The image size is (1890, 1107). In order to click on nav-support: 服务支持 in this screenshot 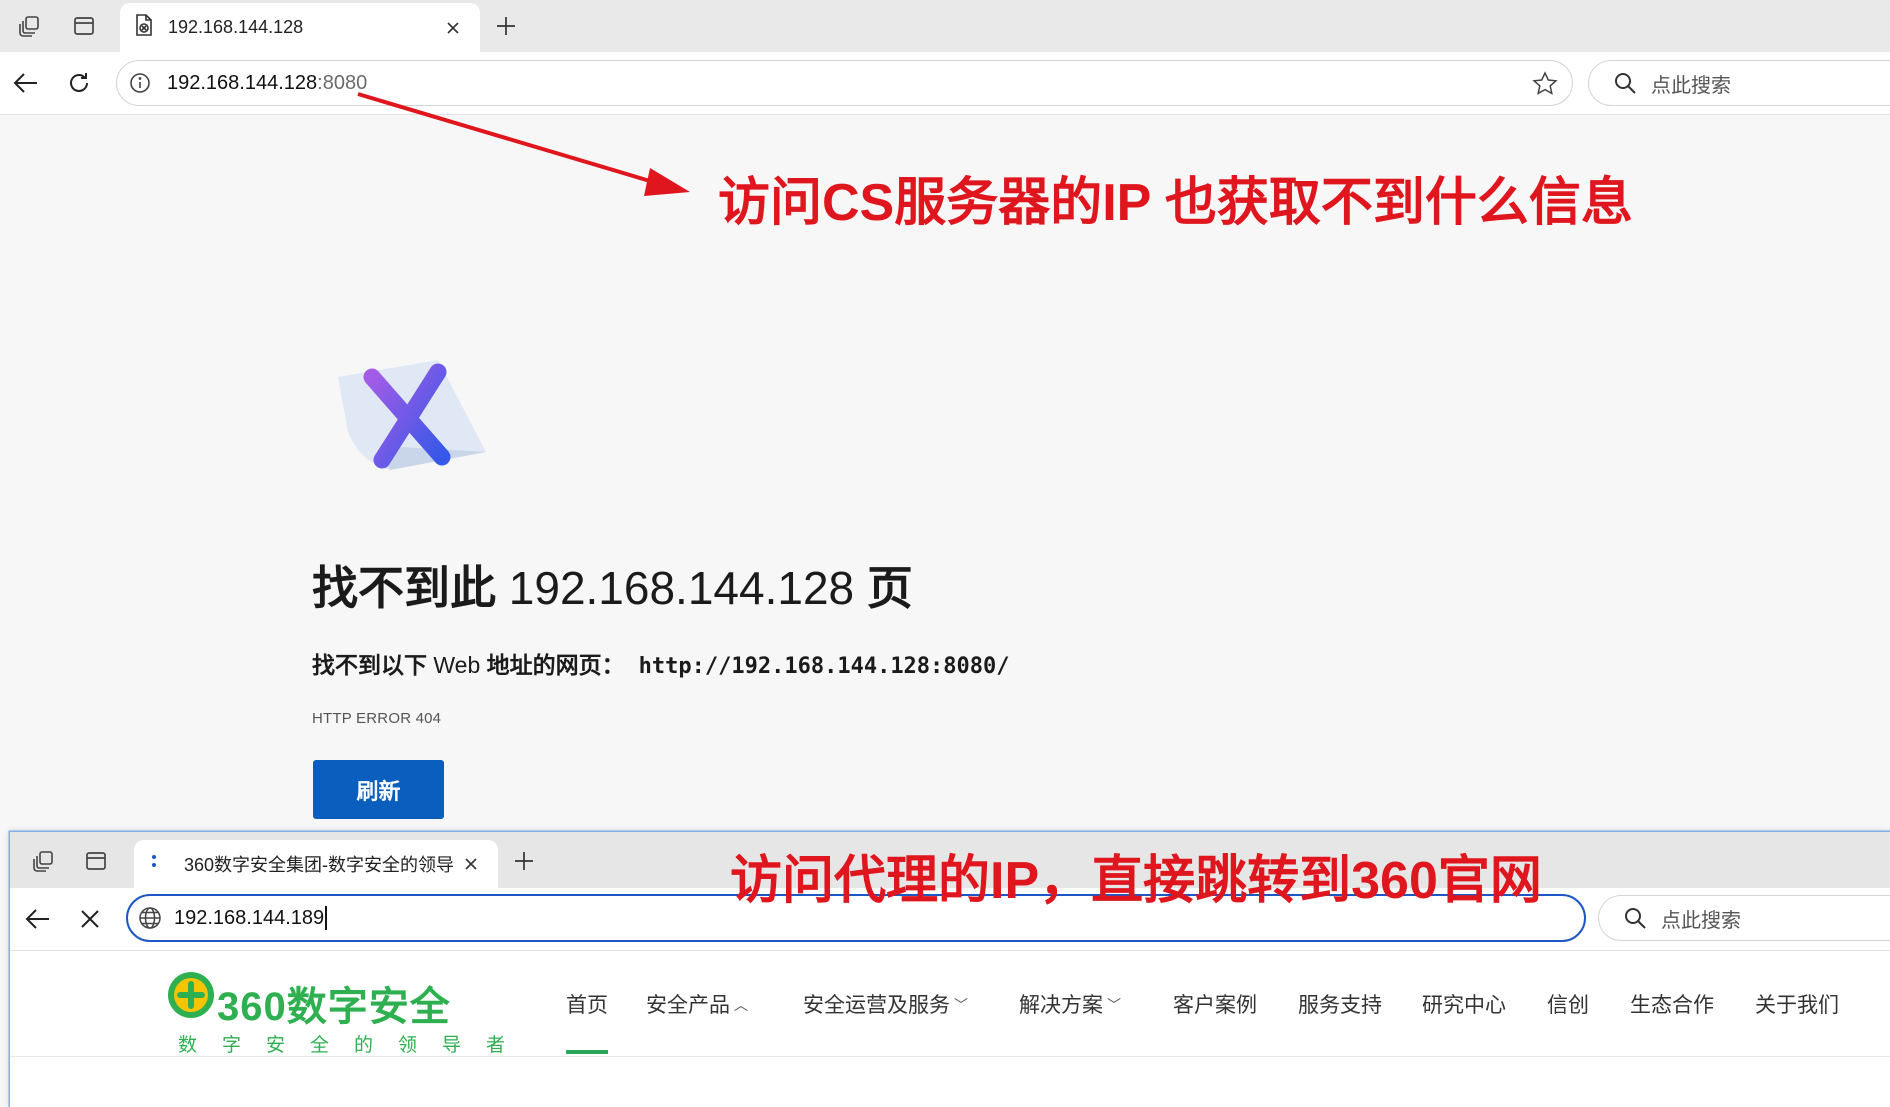, I will do `click(1340, 1004)`.